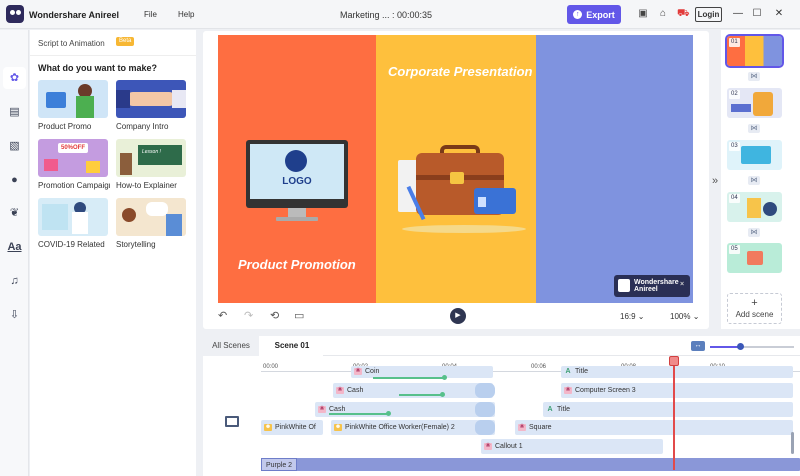 The width and height of the screenshot is (800, 476). What do you see at coordinates (738, 14) in the screenshot?
I see `minimize-icon: —` at bounding box center [738, 14].